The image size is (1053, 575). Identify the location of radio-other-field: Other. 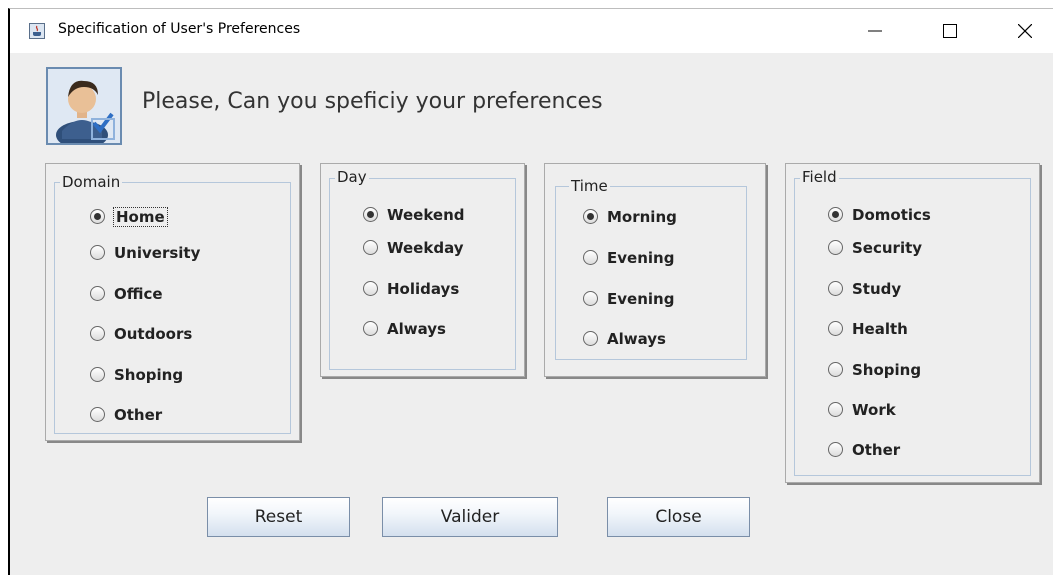
(864, 450).